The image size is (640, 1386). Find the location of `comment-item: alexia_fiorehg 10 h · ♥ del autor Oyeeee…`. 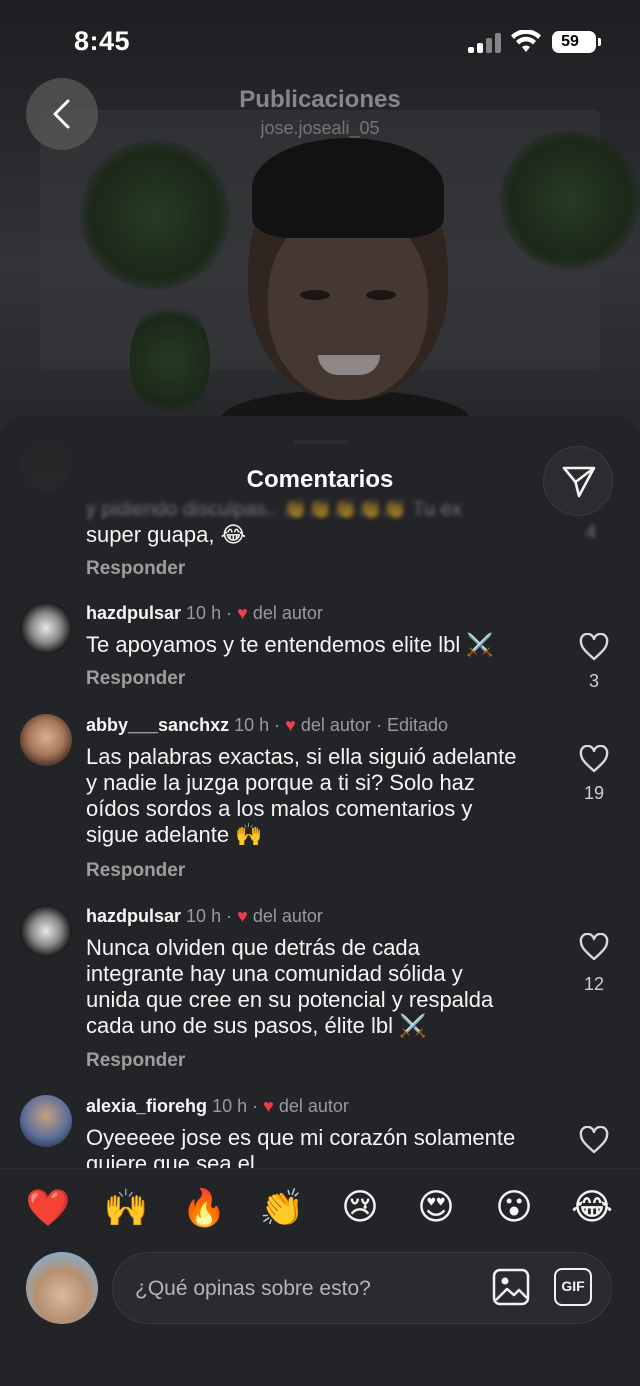

comment-item: alexia_fiorehg 10 h · ♥ del autor Oyeeee… is located at coordinates (320, 1130).